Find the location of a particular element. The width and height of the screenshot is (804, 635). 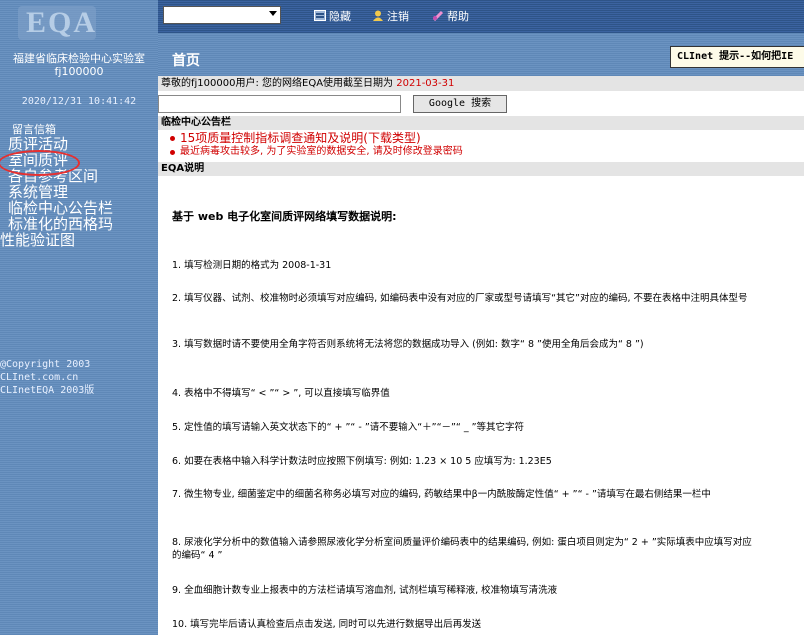

user-code: fj100000 is located at coordinates (79, 71).